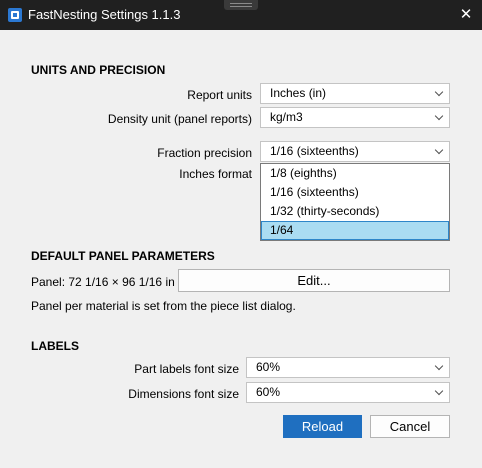 Image resolution: width=482 pixels, height=468 pixels. I want to click on dimensions-font-size-select: 60%, so click(348, 392).